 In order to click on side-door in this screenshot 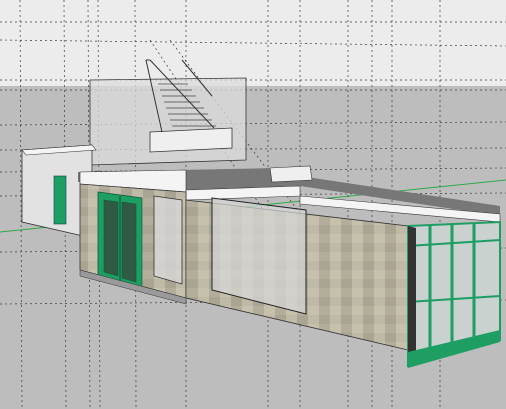, I will do `click(60, 200)`.